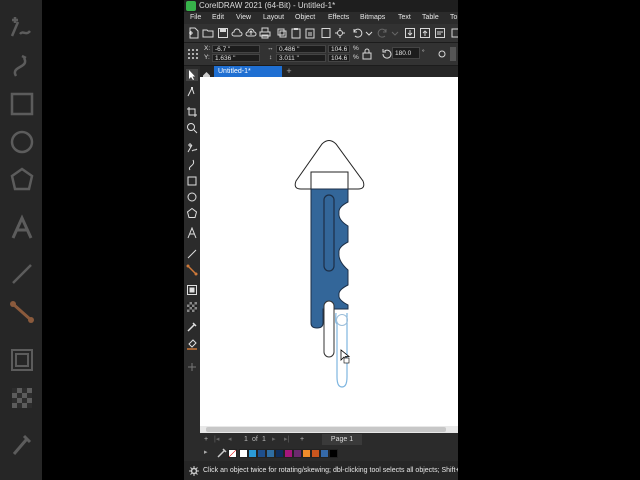 The image size is (640, 480). Describe the element at coordinates (366, 54) in the screenshot. I see `lock-ratio-icon` at that location.